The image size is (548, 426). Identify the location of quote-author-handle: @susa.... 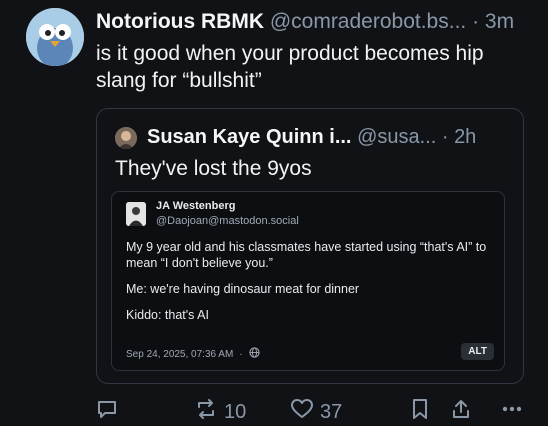
(397, 137).